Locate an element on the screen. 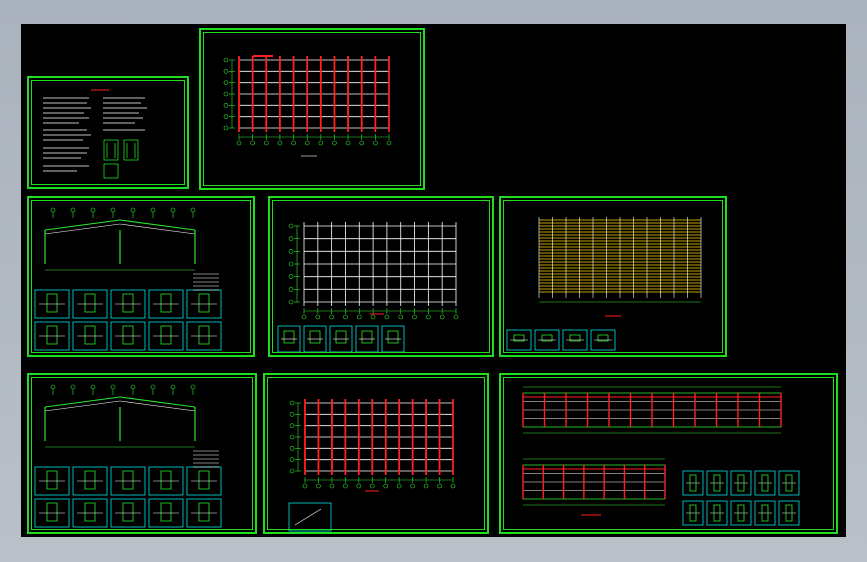 Image resolution: width=867 pixels, height=562 pixels. sheet-foundation-grid is located at coordinates (381, 276).